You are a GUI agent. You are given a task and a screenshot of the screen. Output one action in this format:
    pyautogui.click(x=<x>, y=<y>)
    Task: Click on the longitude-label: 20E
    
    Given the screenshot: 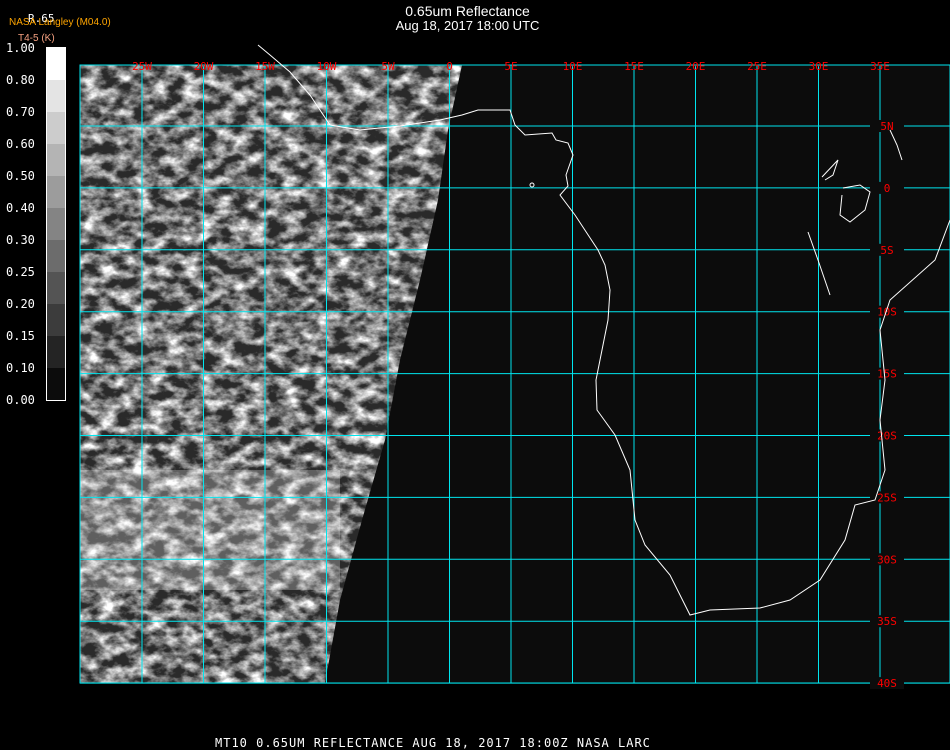 What is the action you would take?
    pyautogui.click(x=696, y=66)
    